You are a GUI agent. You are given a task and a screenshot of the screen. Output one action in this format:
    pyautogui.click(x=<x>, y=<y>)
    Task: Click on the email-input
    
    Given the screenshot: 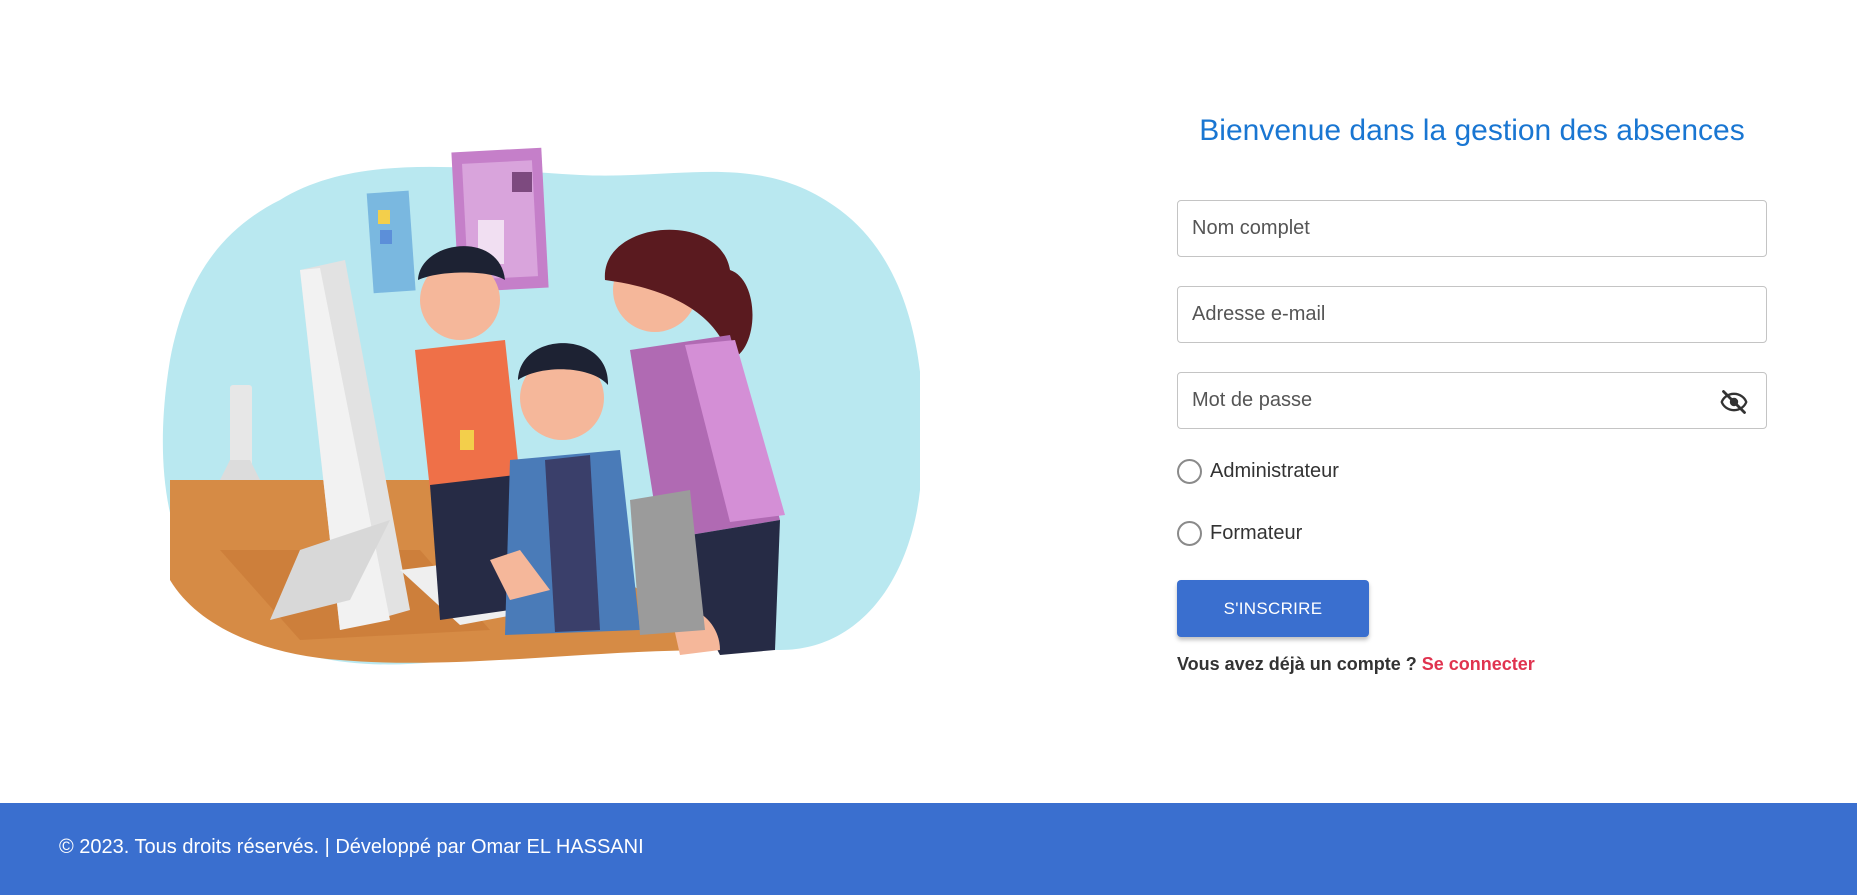 What is the action you would take?
    pyautogui.click(x=1472, y=314)
    